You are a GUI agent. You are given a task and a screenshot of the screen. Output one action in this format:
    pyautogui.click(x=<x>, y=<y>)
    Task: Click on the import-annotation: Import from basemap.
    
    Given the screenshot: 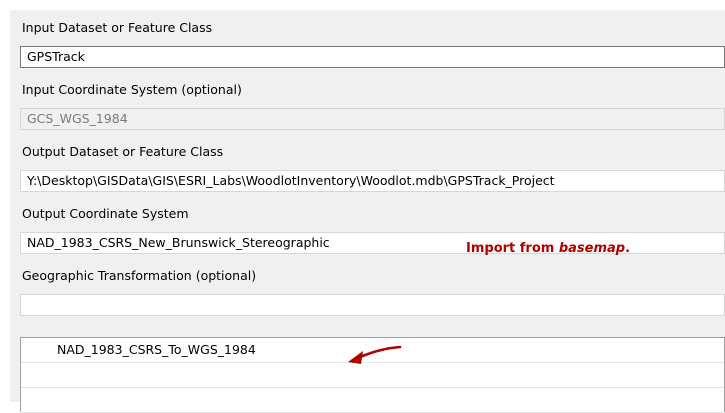 What is the action you would take?
    pyautogui.click(x=548, y=248)
    